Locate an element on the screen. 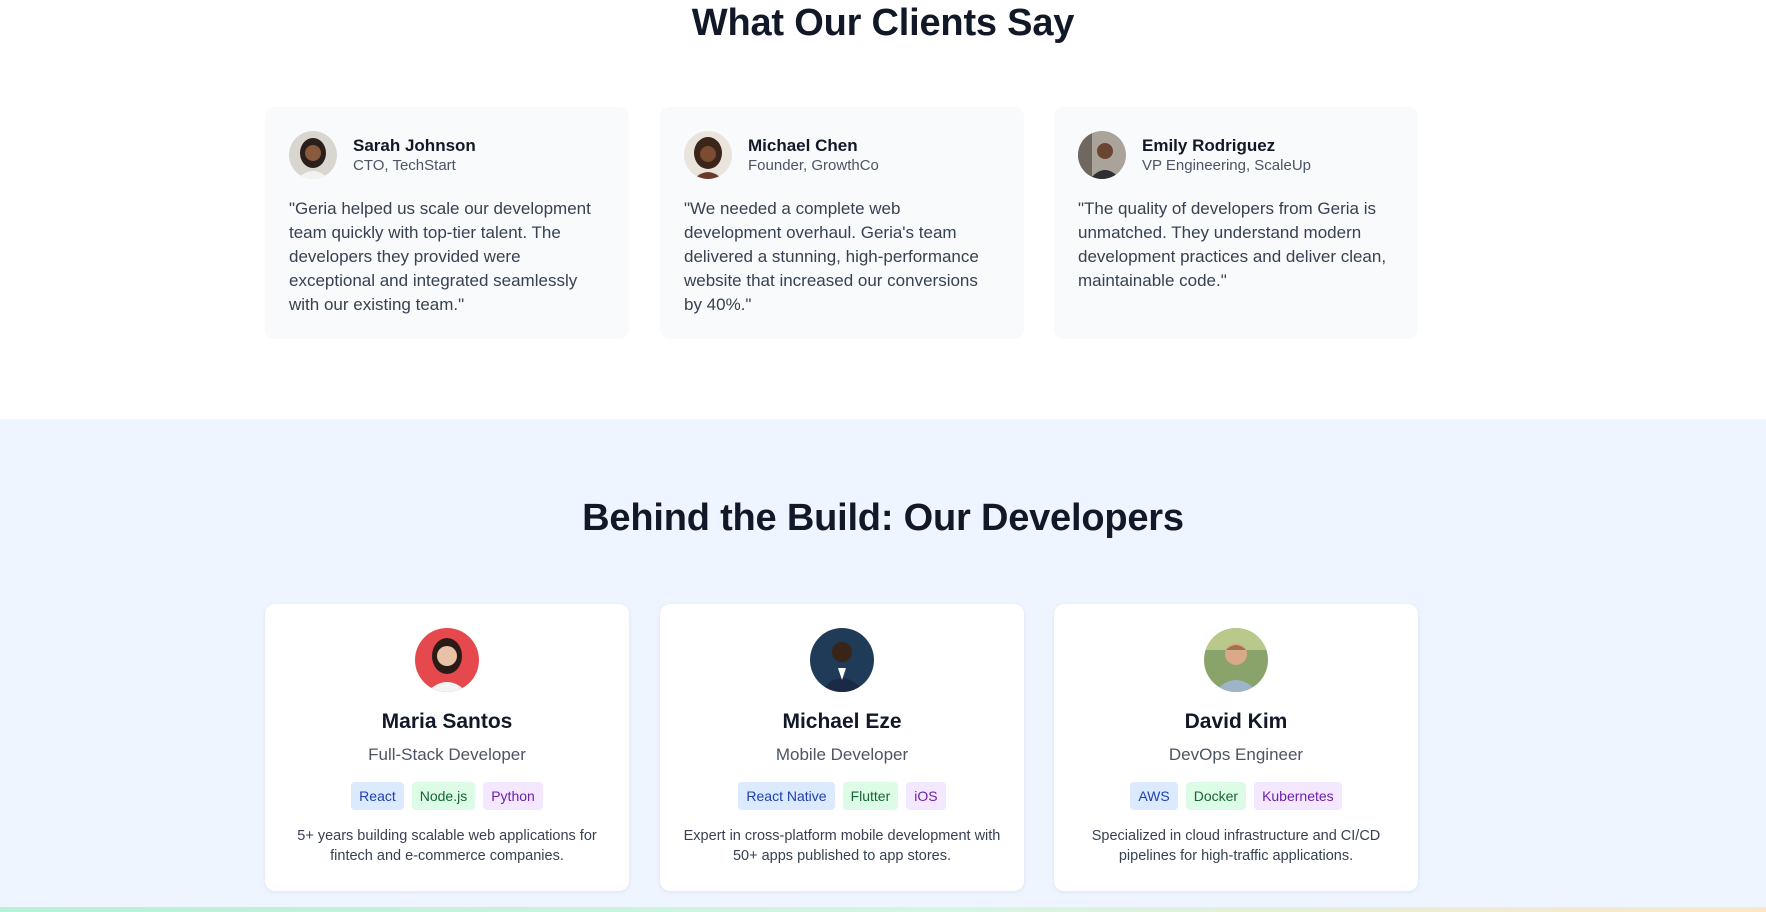 The image size is (1766, 912). testimonial-header: Emily Rodriguez VP Engineering, ScaleUp is located at coordinates (1236, 155).